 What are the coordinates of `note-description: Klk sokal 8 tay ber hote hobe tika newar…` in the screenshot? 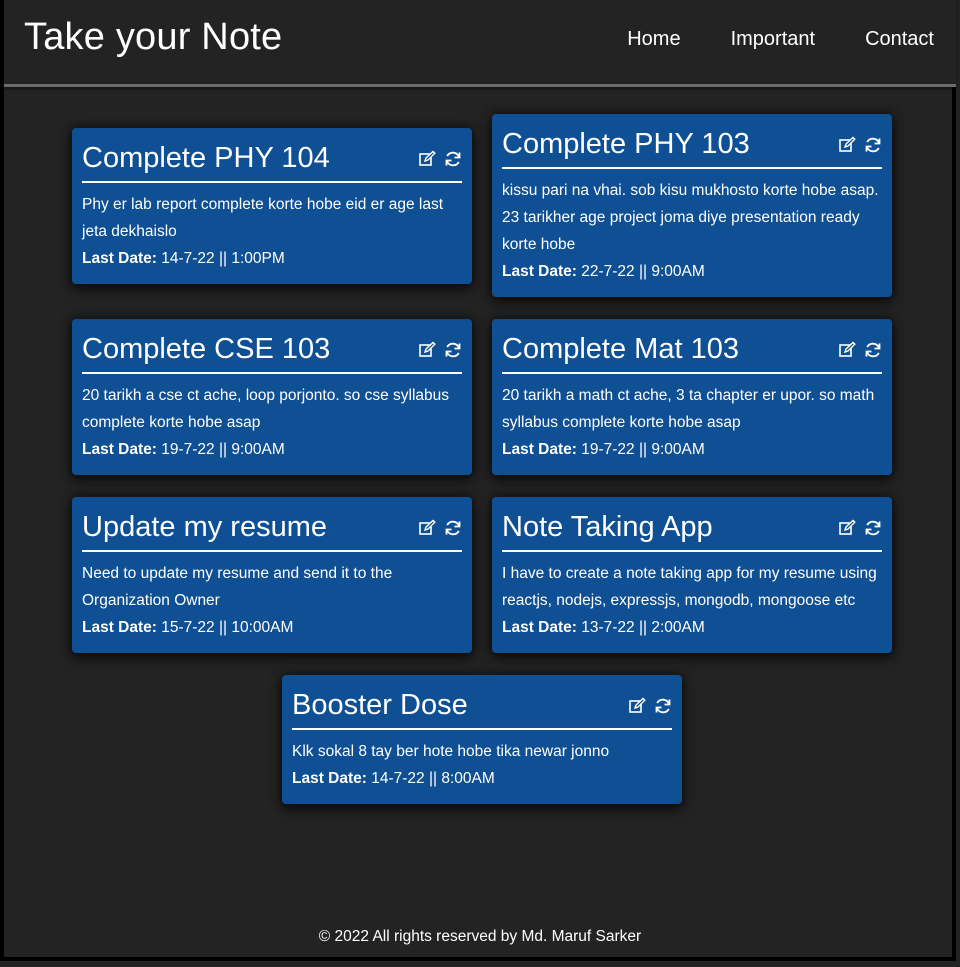 It's located at (451, 751).